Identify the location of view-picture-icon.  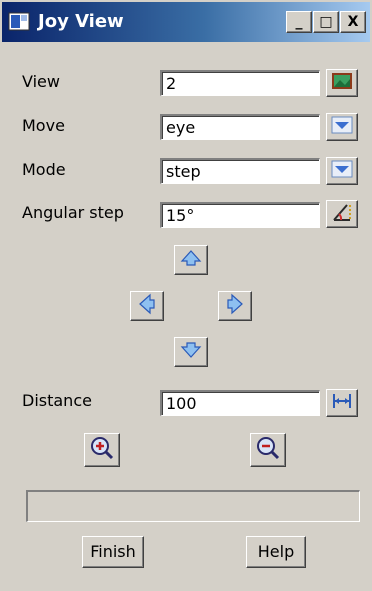
(342, 83).